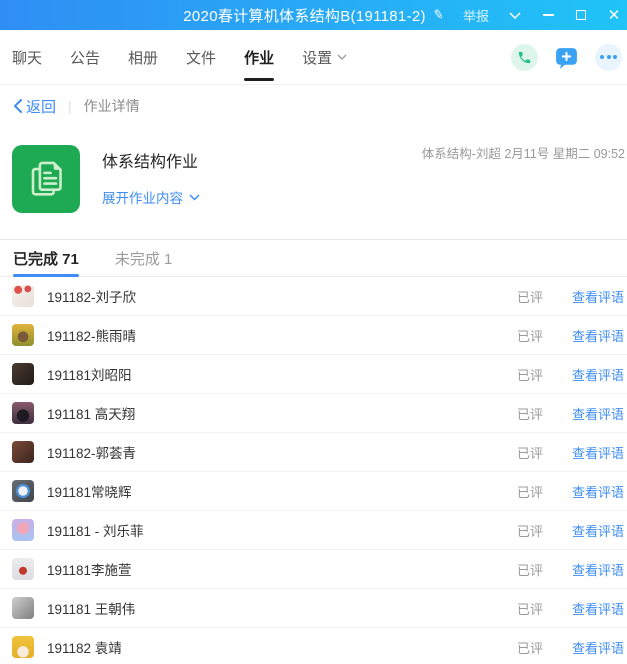 The height and width of the screenshot is (664, 627). Describe the element at coordinates (313, 374) in the screenshot. I see `student-row: 191181刘昭阳 已评 查看评语` at that location.